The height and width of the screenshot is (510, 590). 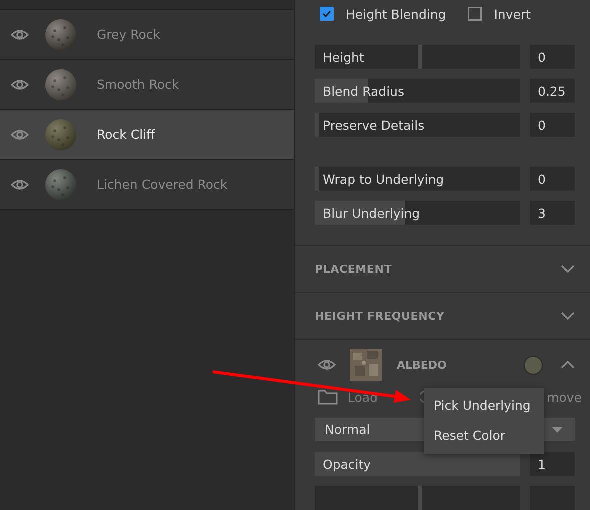 What do you see at coordinates (396, 14) in the screenshot?
I see `checkbox-label: Height Blending` at bounding box center [396, 14].